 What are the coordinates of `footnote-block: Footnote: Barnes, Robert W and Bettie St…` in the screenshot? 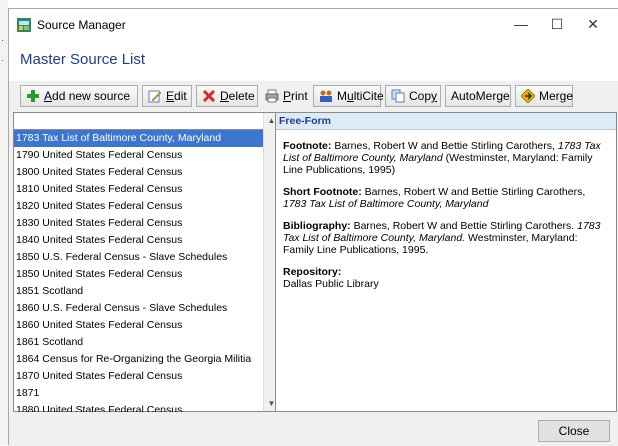 It's located at (446, 158).